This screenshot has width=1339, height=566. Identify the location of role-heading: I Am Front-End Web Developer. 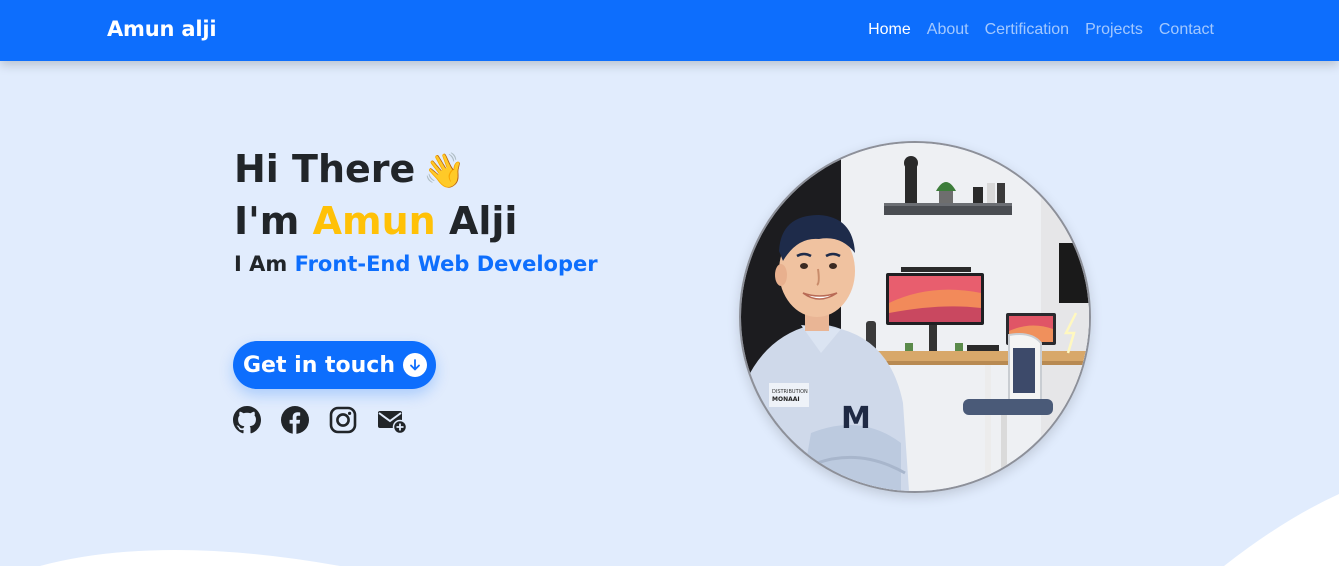
(416, 264).